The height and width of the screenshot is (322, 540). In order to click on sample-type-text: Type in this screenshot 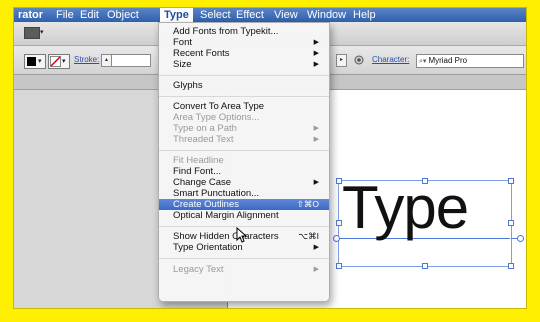, I will do `click(405, 208)`.